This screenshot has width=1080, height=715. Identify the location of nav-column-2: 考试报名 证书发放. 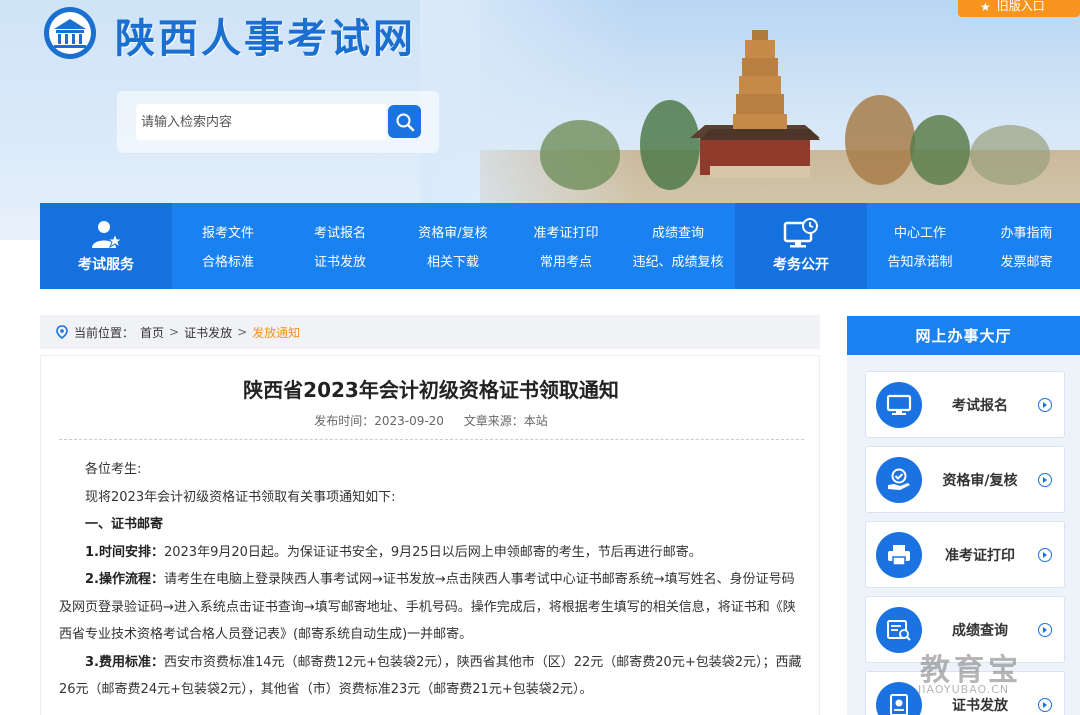
(340, 246).